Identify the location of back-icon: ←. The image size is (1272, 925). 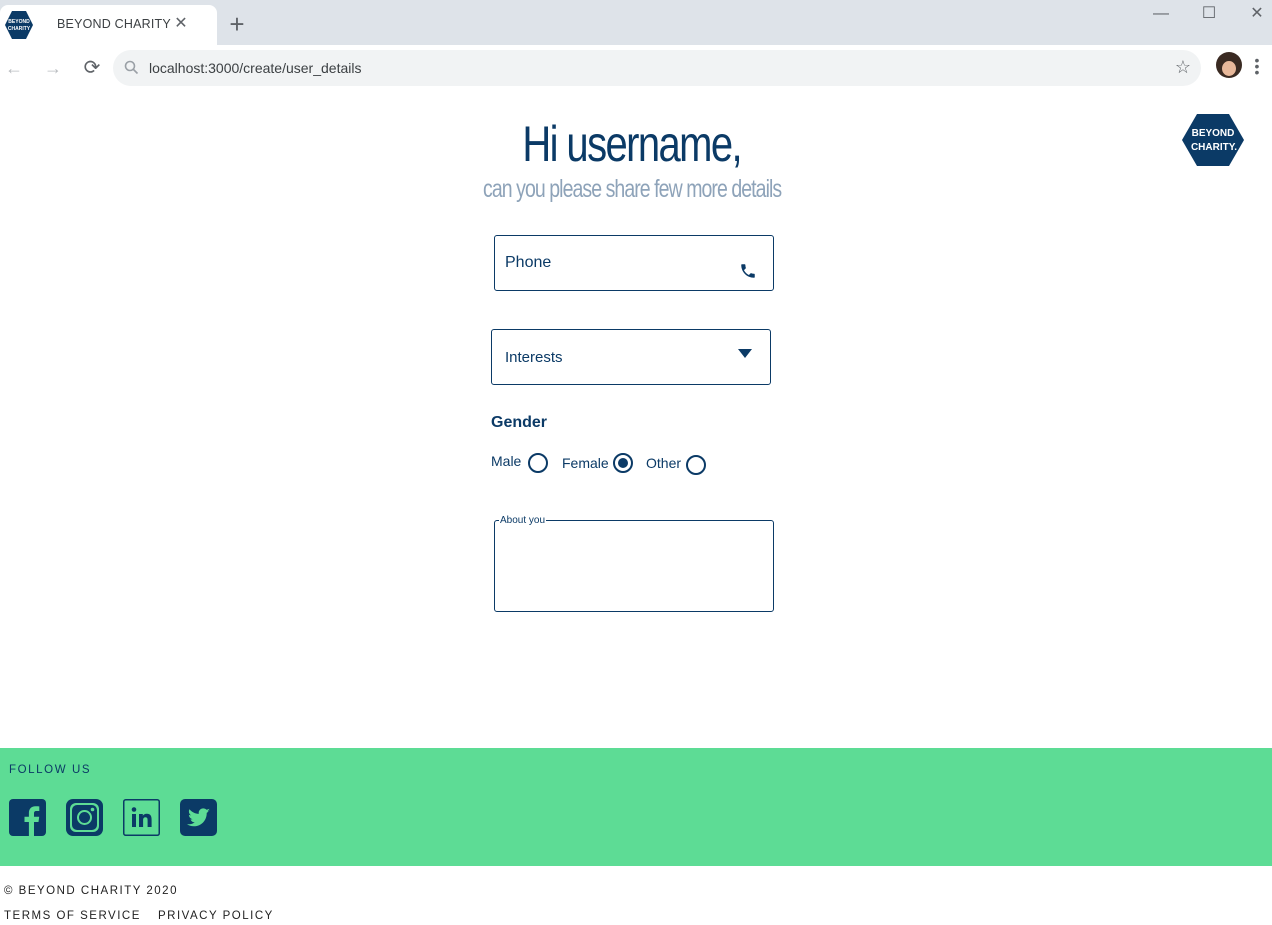
(14, 68).